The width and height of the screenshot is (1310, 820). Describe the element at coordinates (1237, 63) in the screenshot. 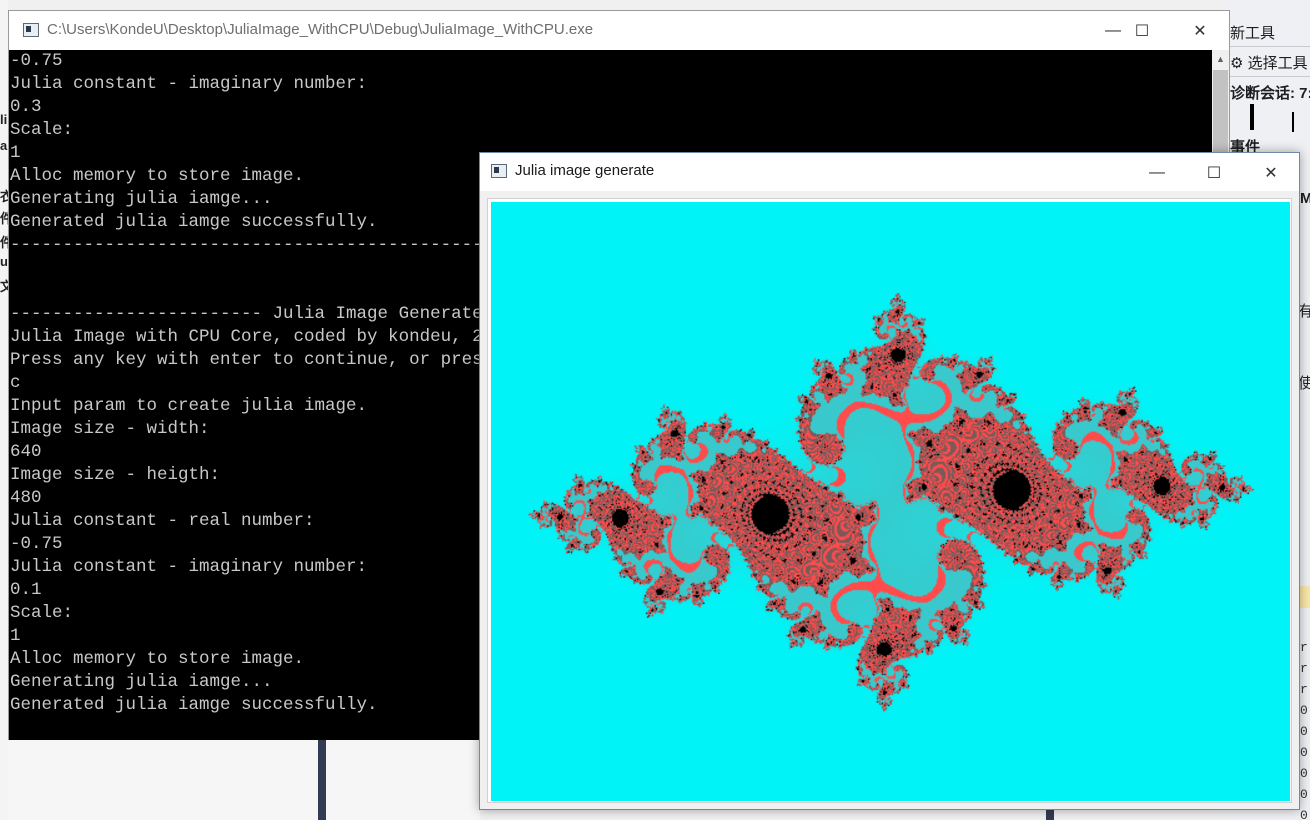

I see `gear-icon: ⚙` at that location.